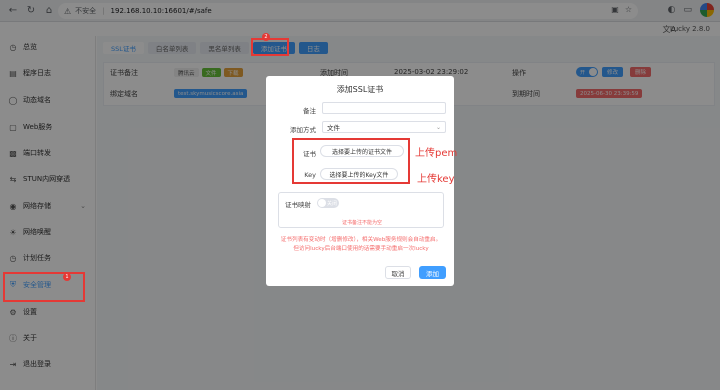 The image size is (720, 390). What do you see at coordinates (384, 127) in the screenshot?
I see `mode-select: 文件 ⌄` at bounding box center [384, 127].